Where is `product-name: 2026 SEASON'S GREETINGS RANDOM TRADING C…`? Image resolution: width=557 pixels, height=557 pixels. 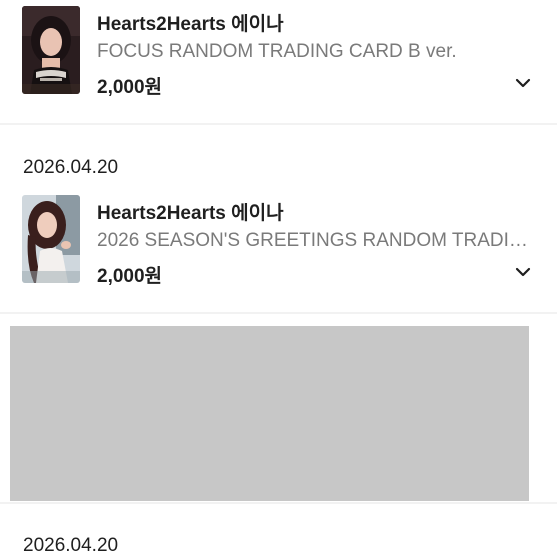 product-name: 2026 SEASON'S GREETINGS RANDOM TRADING C… is located at coordinates (317, 240).